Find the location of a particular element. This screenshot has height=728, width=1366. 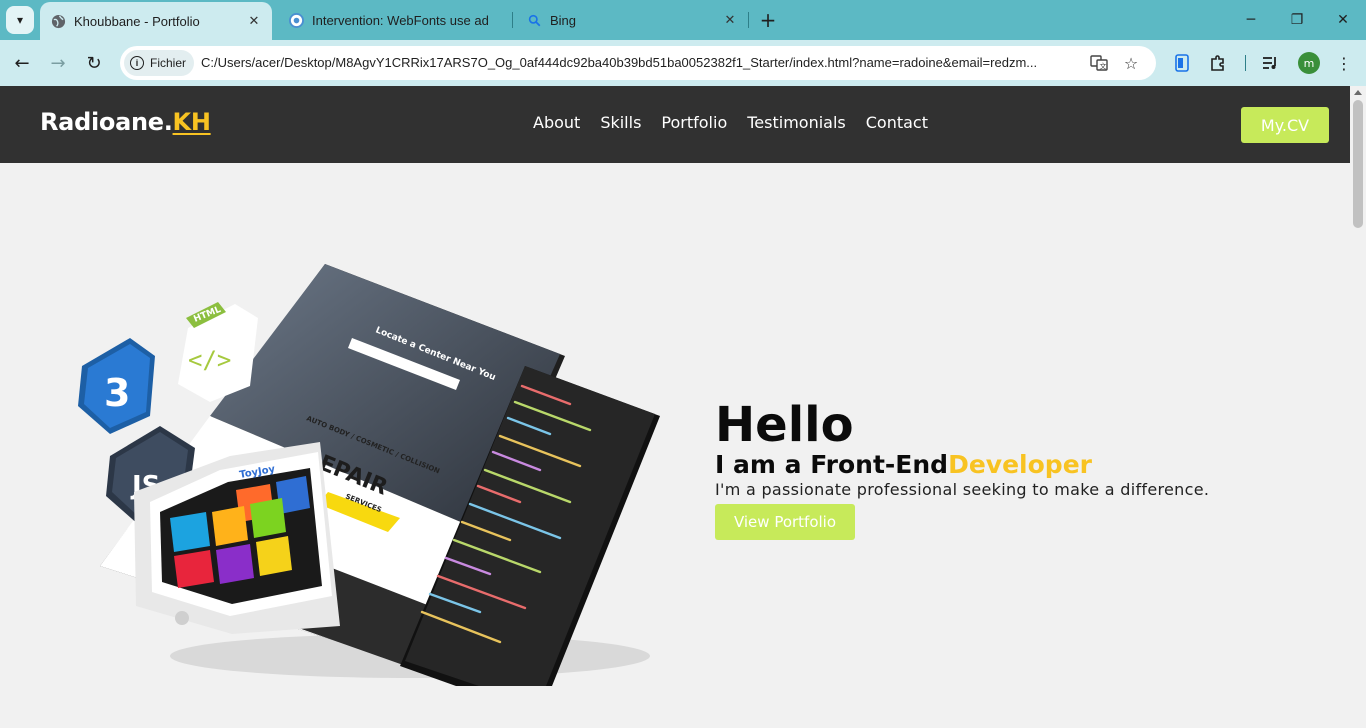

globe-icon is located at coordinates (58, 21).